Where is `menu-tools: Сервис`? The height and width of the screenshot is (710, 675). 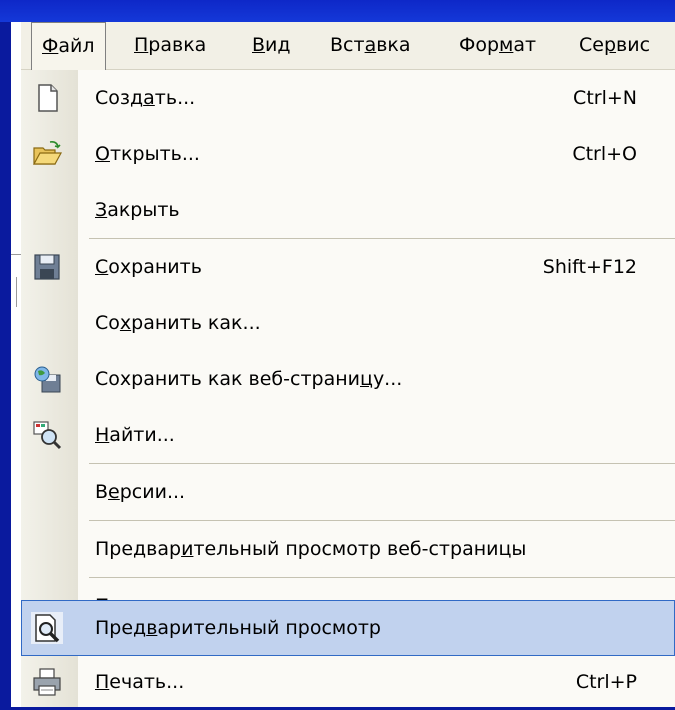
menu-tools: Сервис is located at coordinates (614, 45).